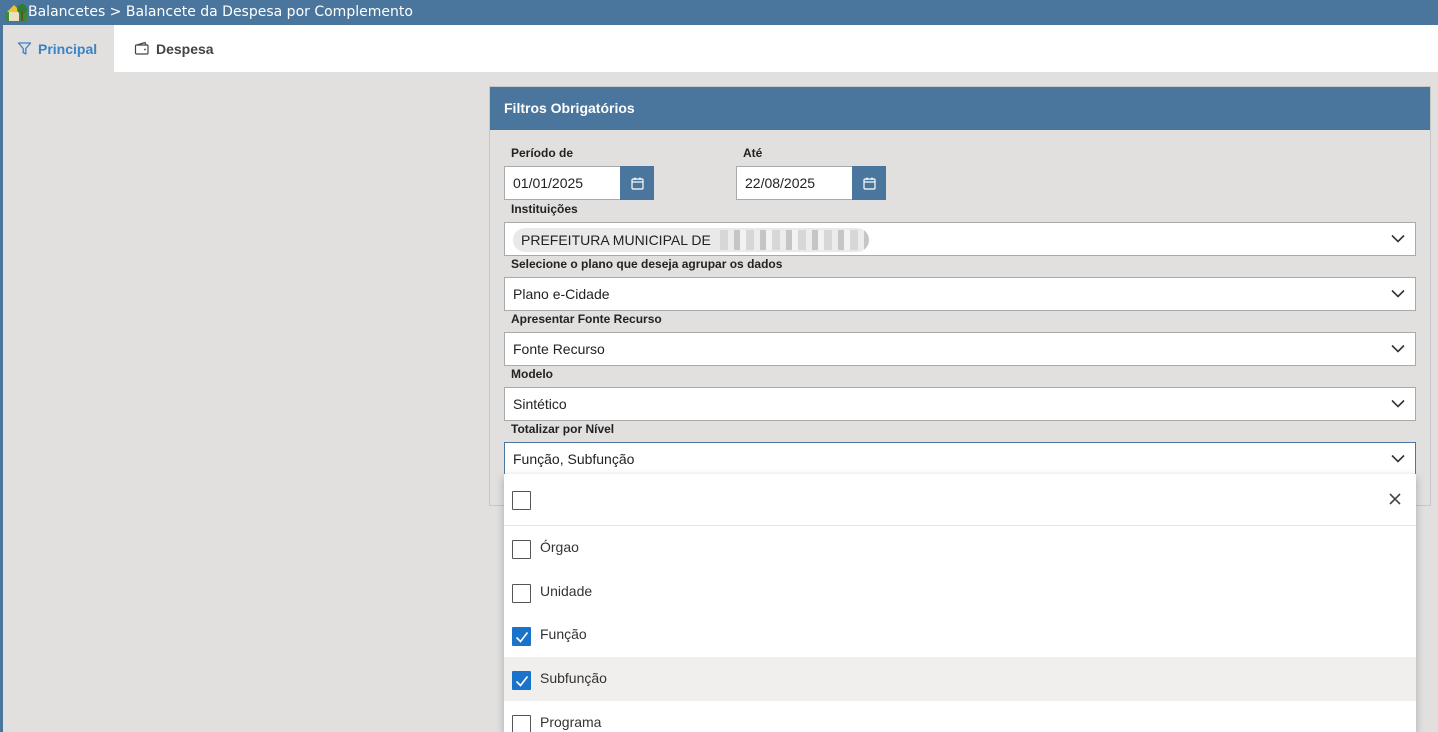 This screenshot has height=732, width=1438. Describe the element at coordinates (566, 591) in the screenshot. I see `option-label: Unidade` at that location.